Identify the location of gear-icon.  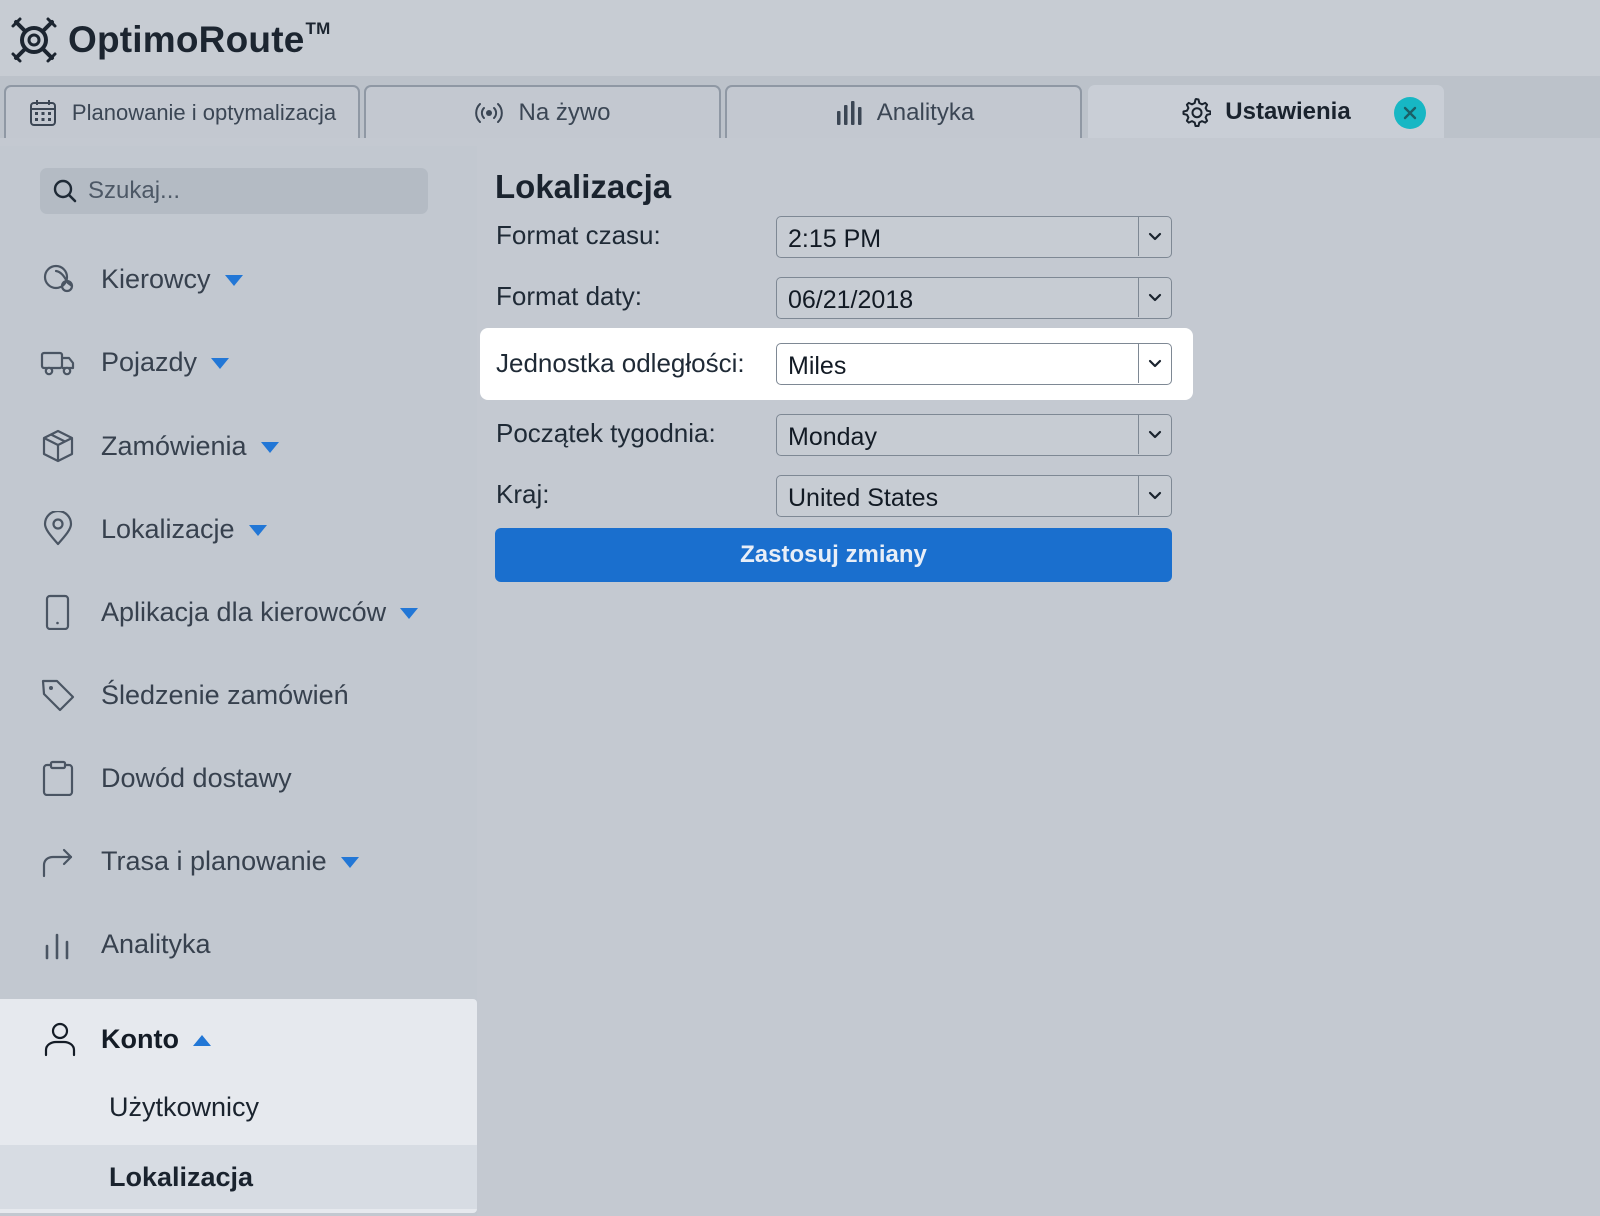
(1197, 112).